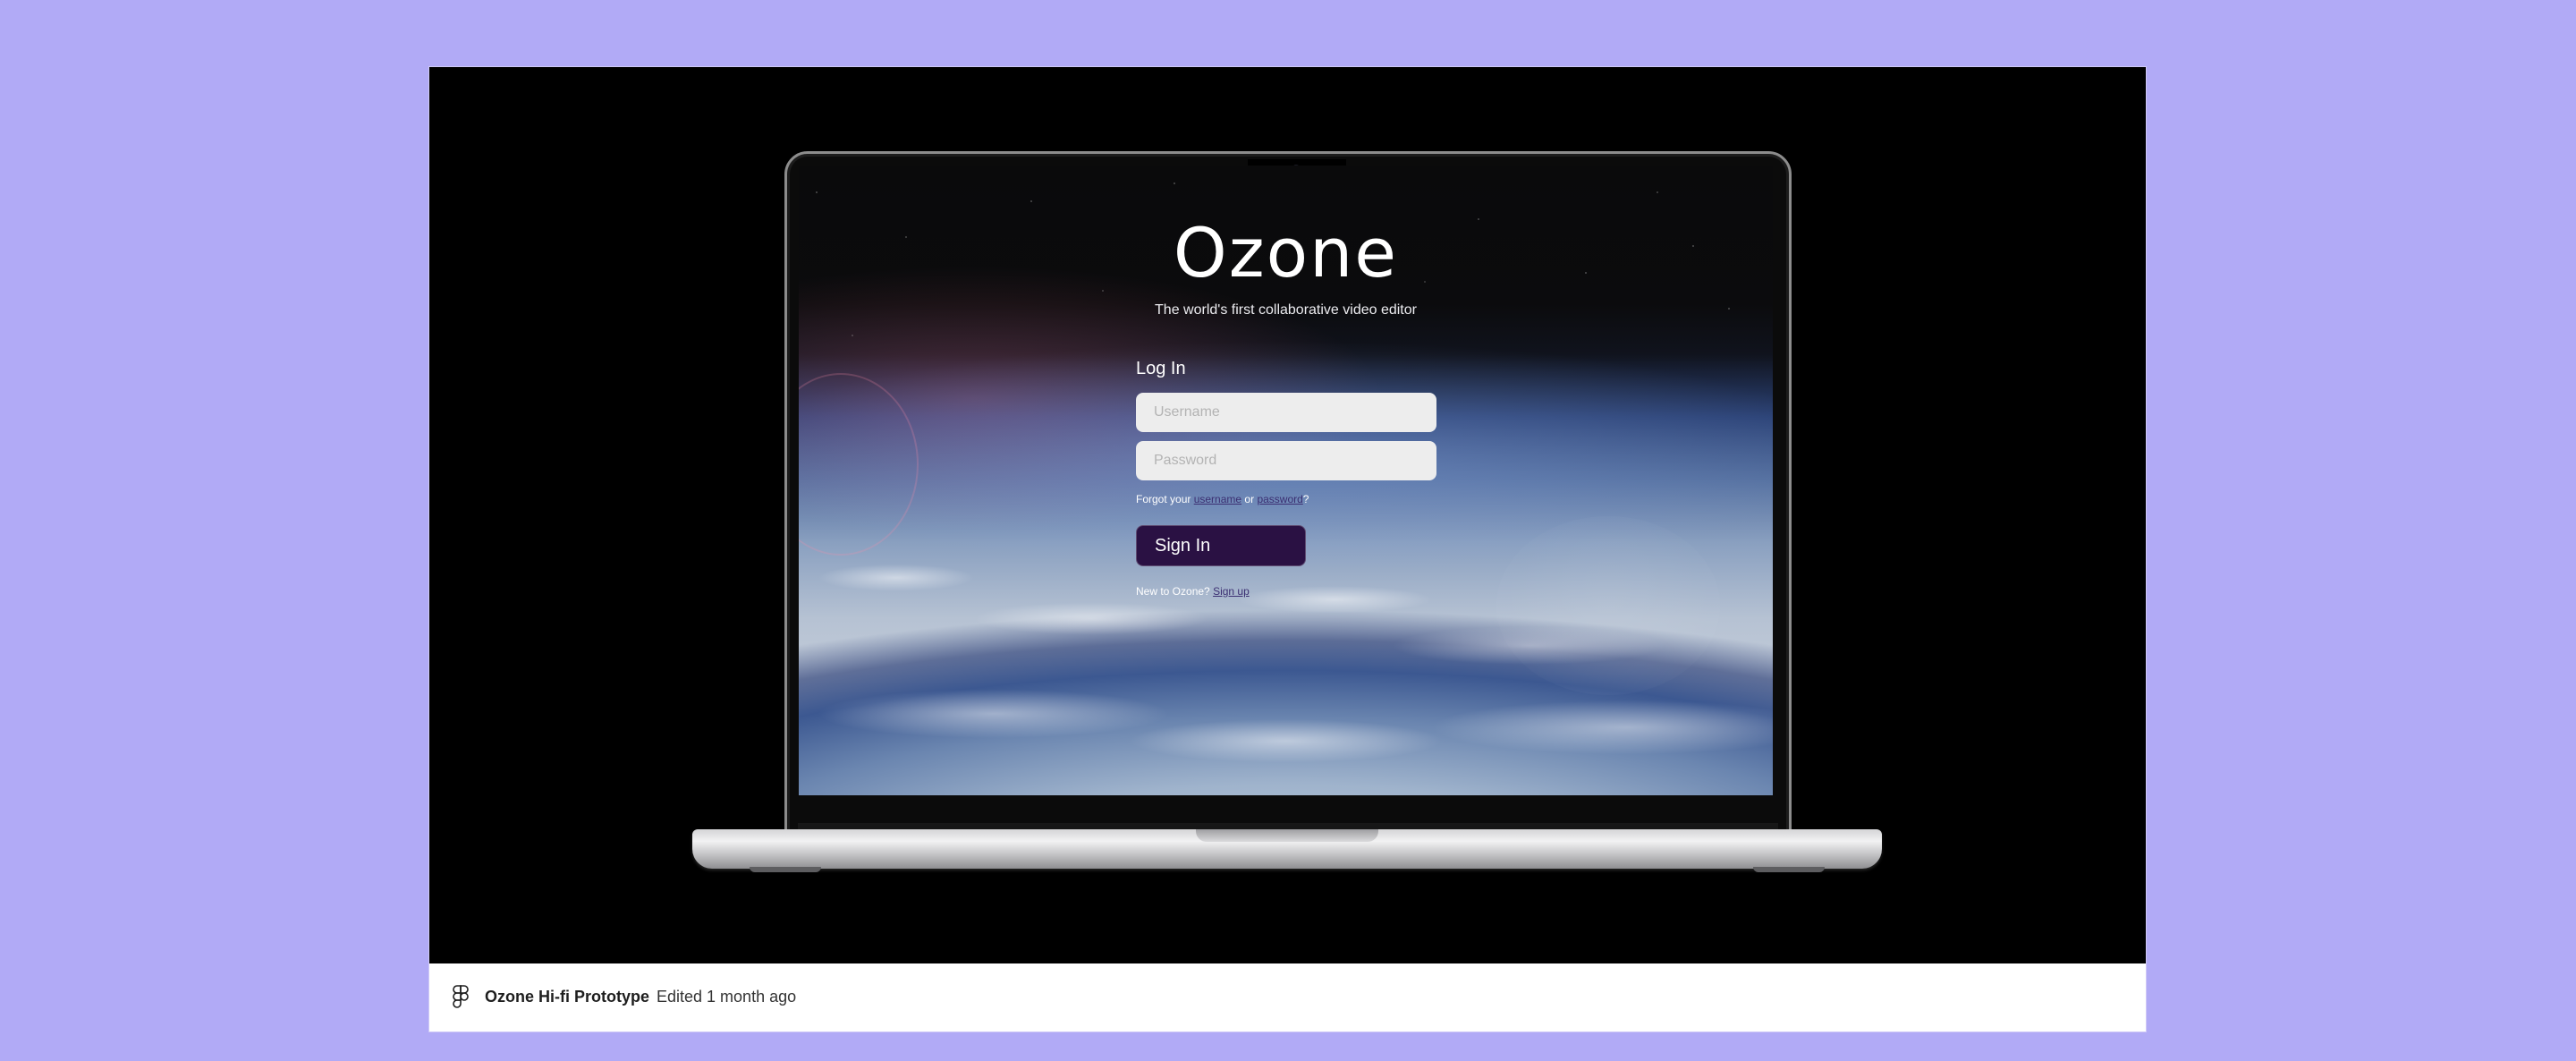 The height and width of the screenshot is (1061, 2576). Describe the element at coordinates (727, 997) in the screenshot. I see `edited-timestamp: Edited 1 month ago` at that location.